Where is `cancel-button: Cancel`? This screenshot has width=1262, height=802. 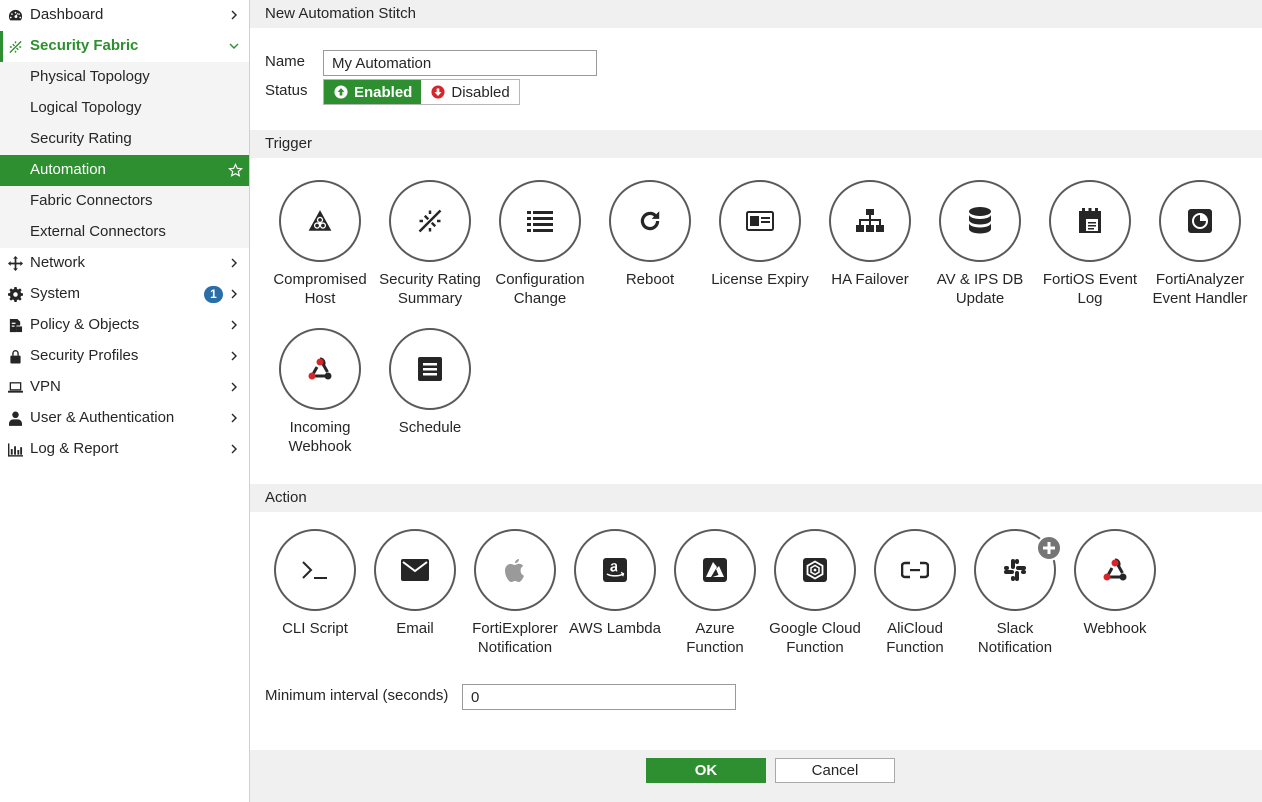 cancel-button: Cancel is located at coordinates (835, 770).